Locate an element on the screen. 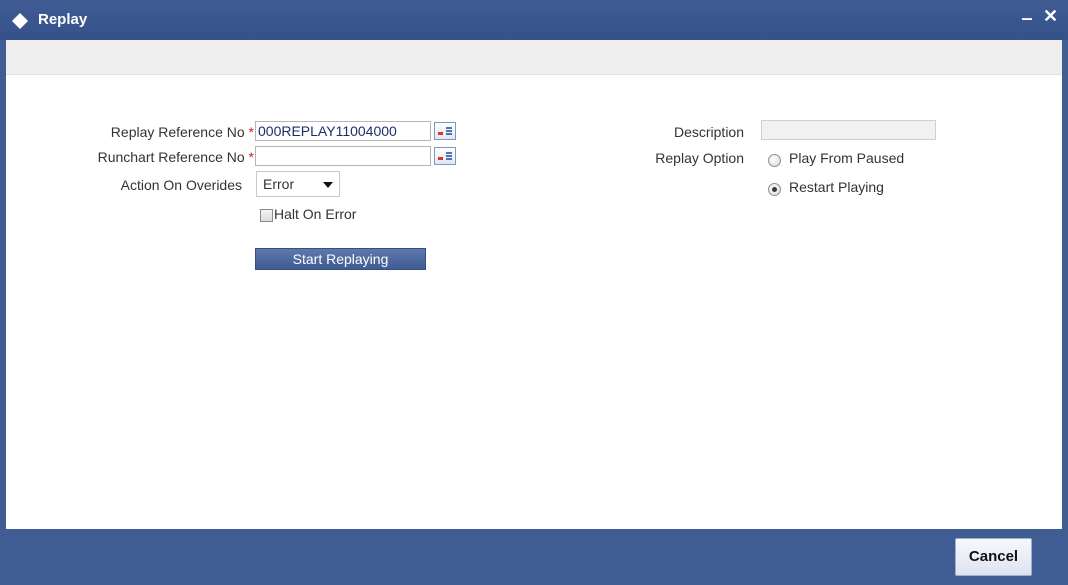 The height and width of the screenshot is (585, 1068). description-field is located at coordinates (848, 130).